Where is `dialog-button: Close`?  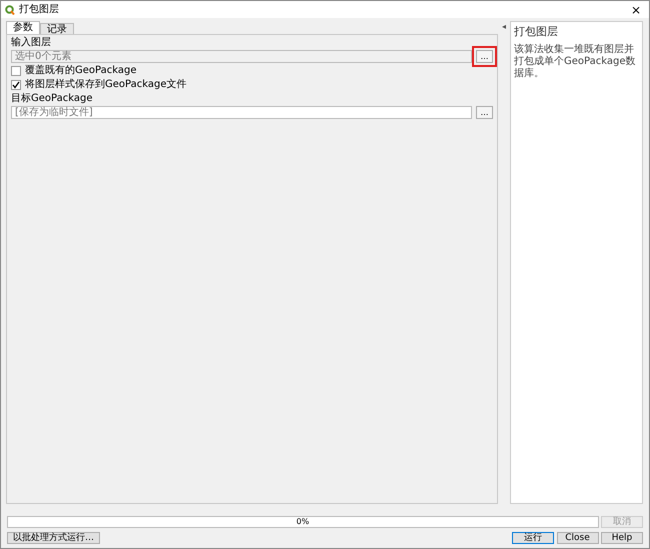 dialog-button: Close is located at coordinates (577, 538).